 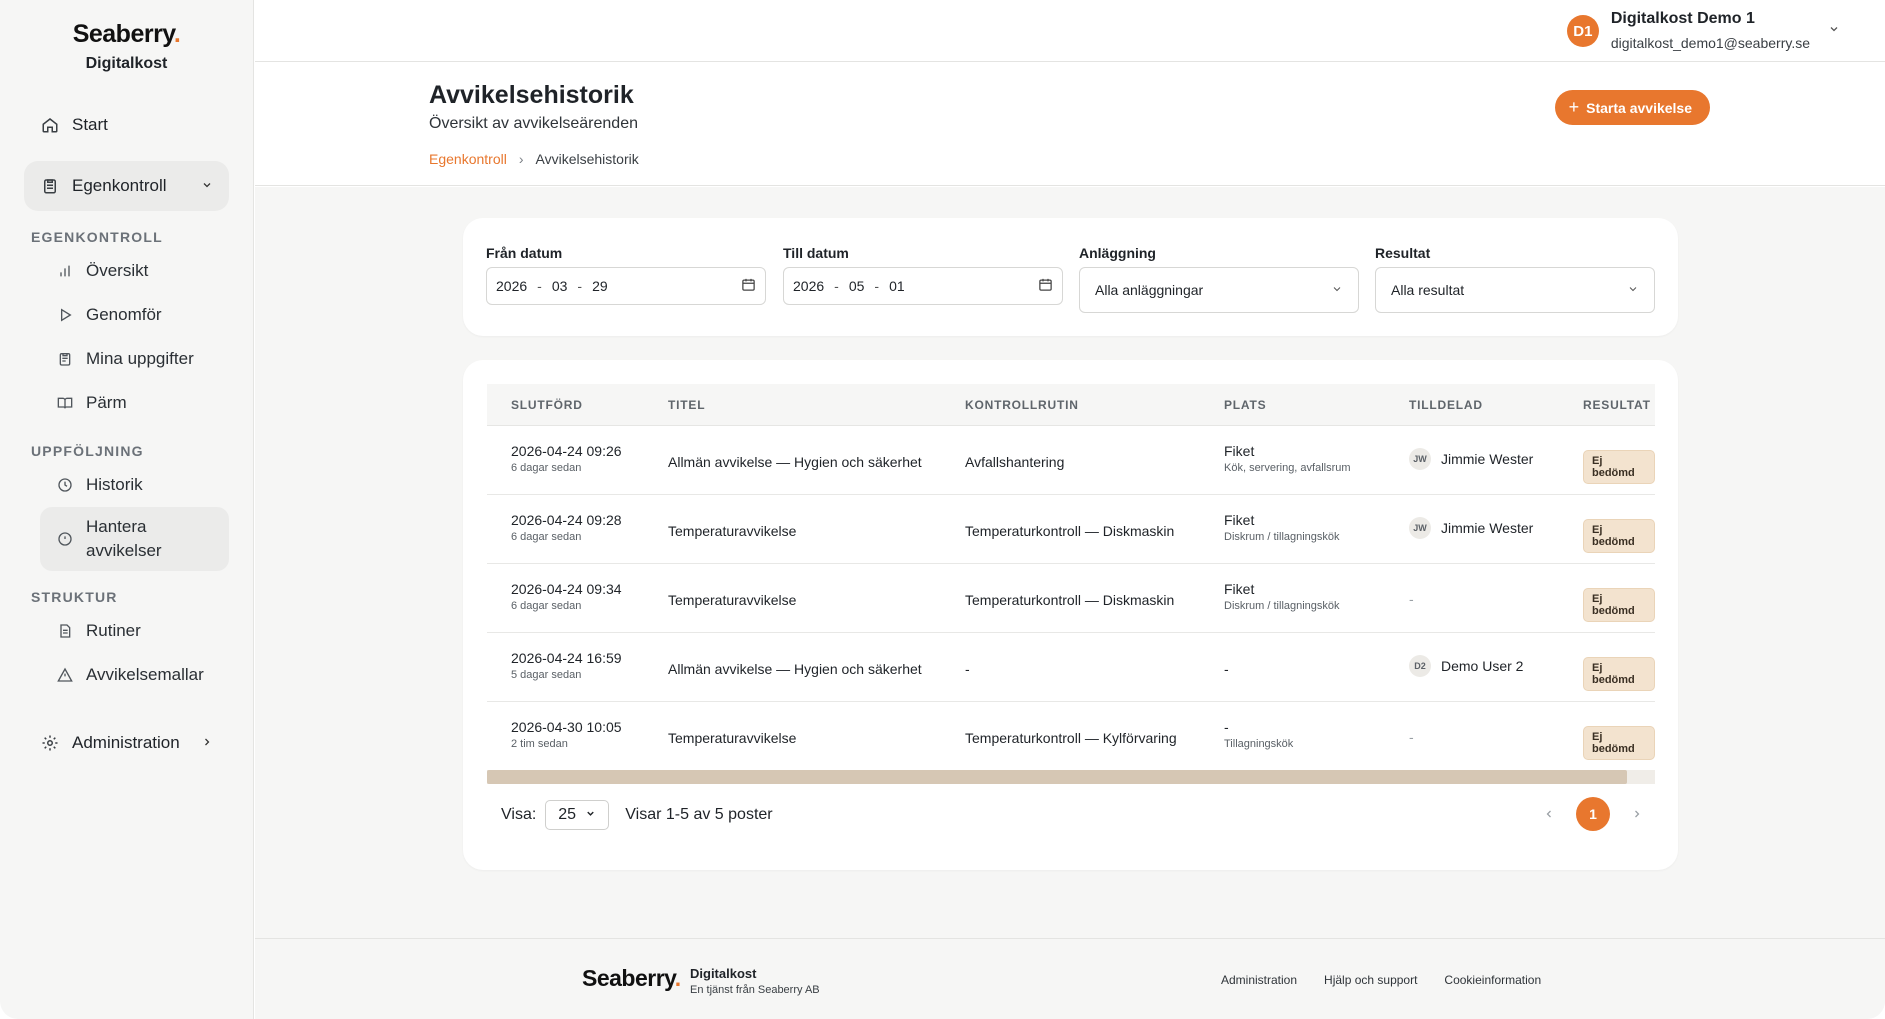 I want to click on to-month: 05, so click(x=857, y=286).